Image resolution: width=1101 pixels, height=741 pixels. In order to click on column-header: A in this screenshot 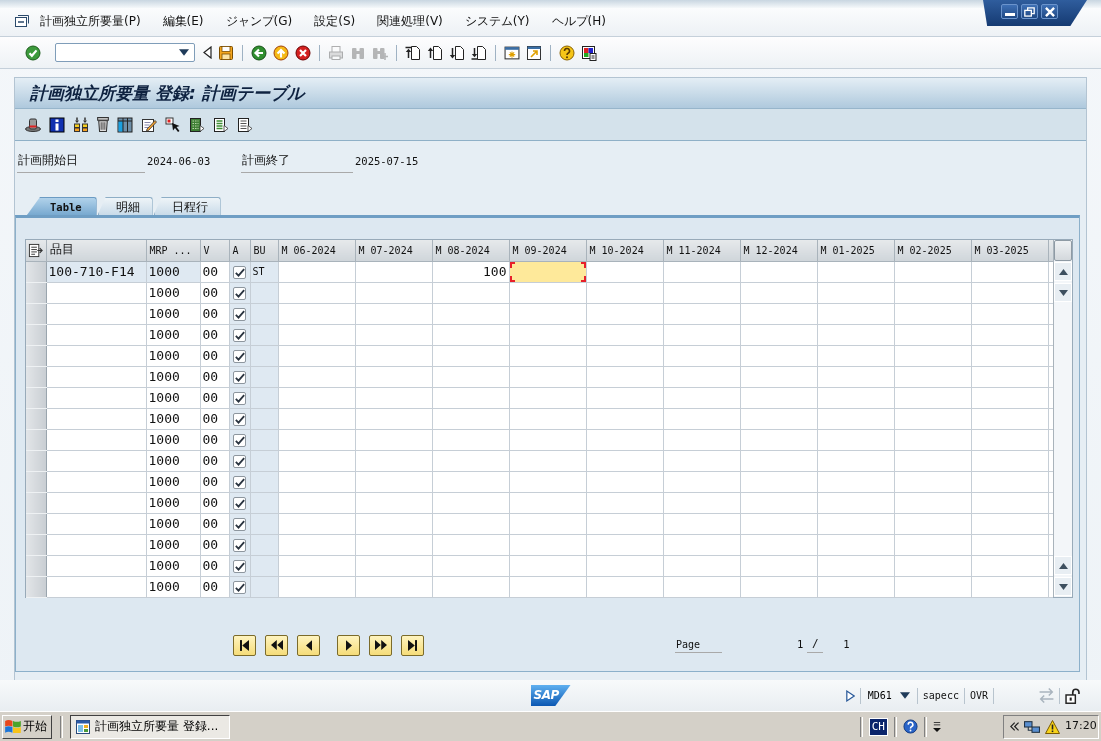, I will do `click(239, 250)`.